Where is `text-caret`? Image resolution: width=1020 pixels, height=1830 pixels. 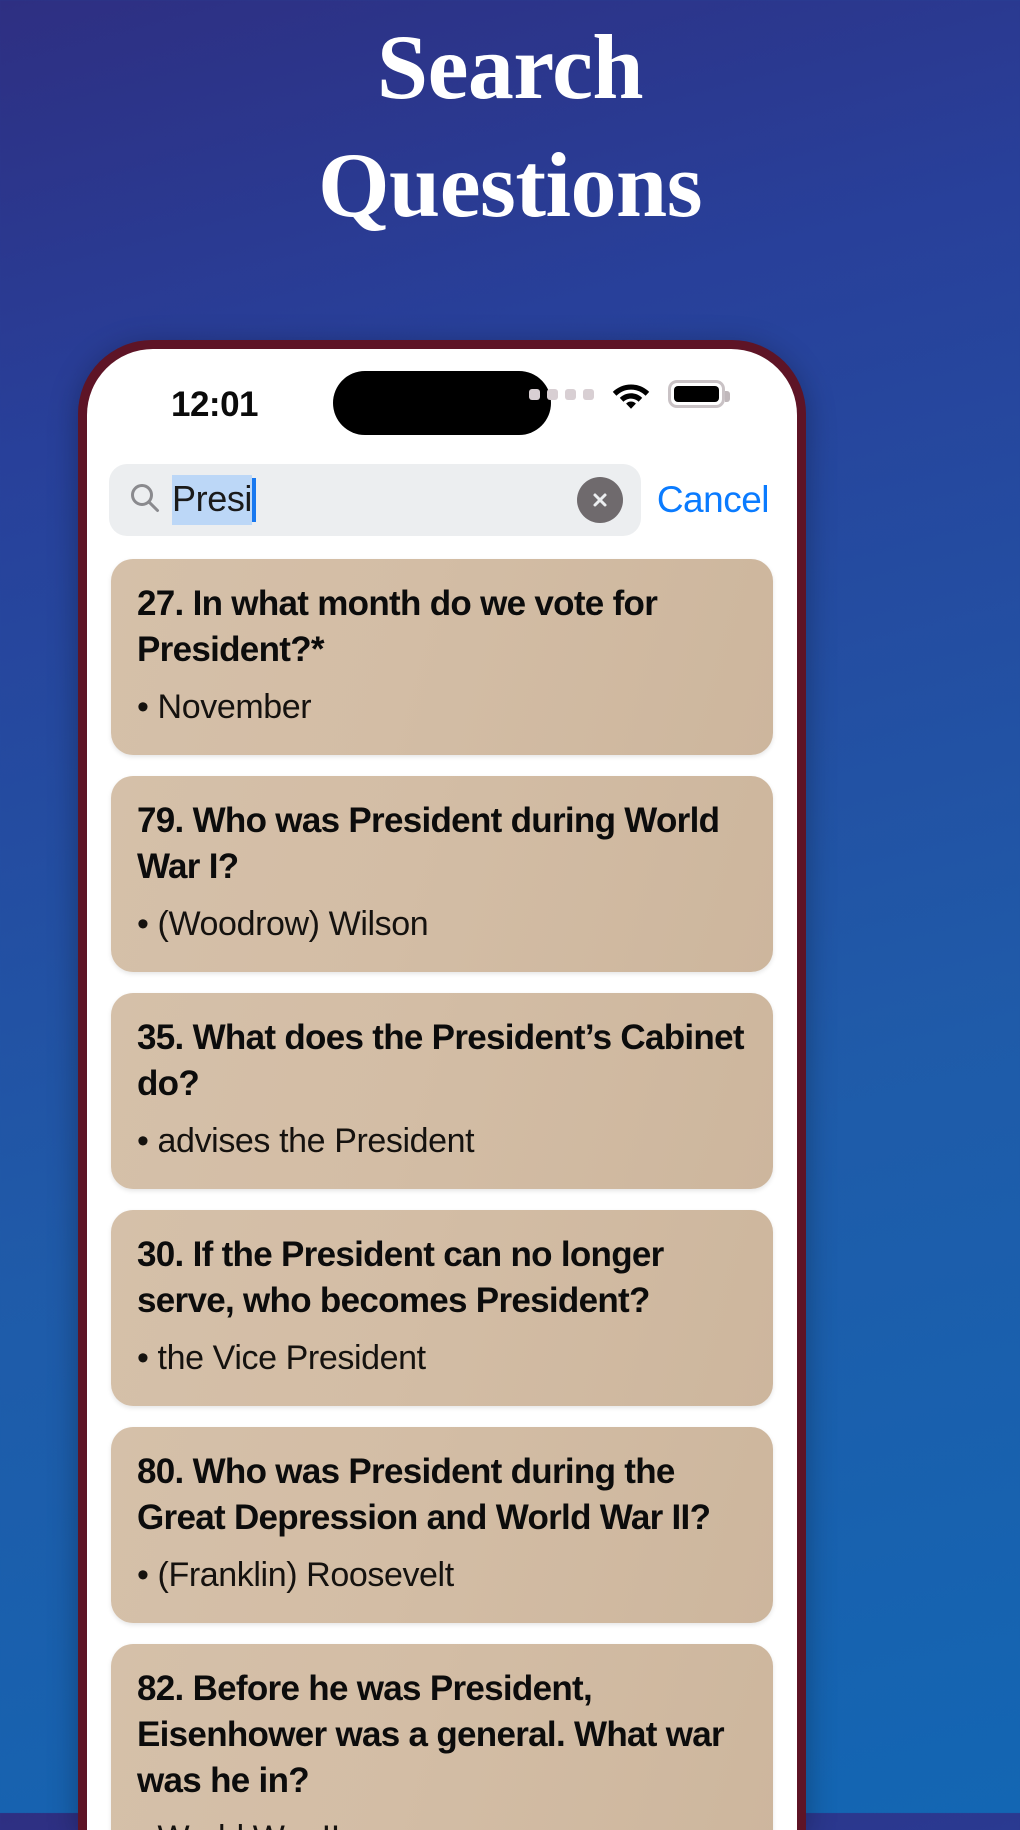 text-caret is located at coordinates (254, 500).